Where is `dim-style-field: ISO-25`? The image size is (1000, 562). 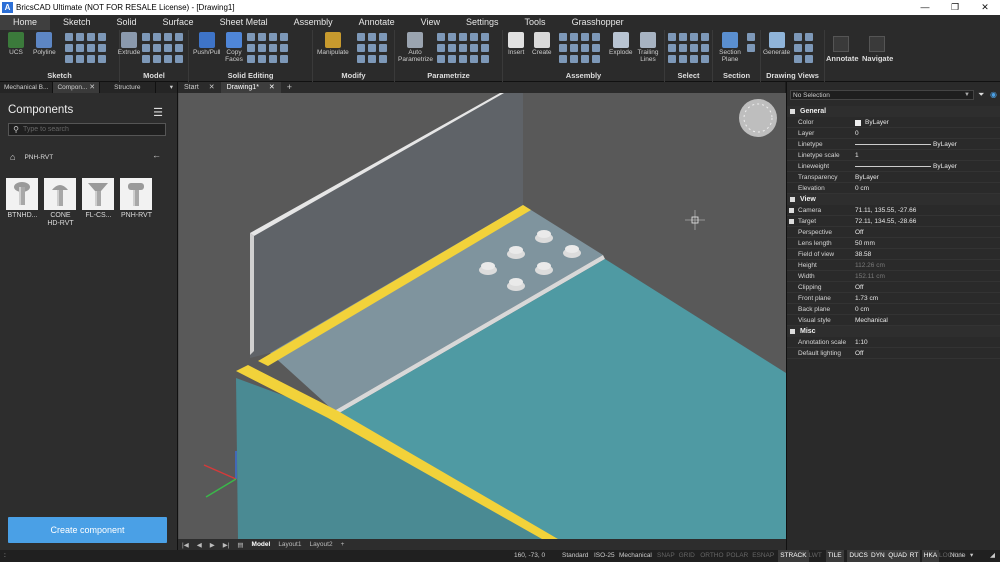 dim-style-field: ISO-25 is located at coordinates (604, 556).